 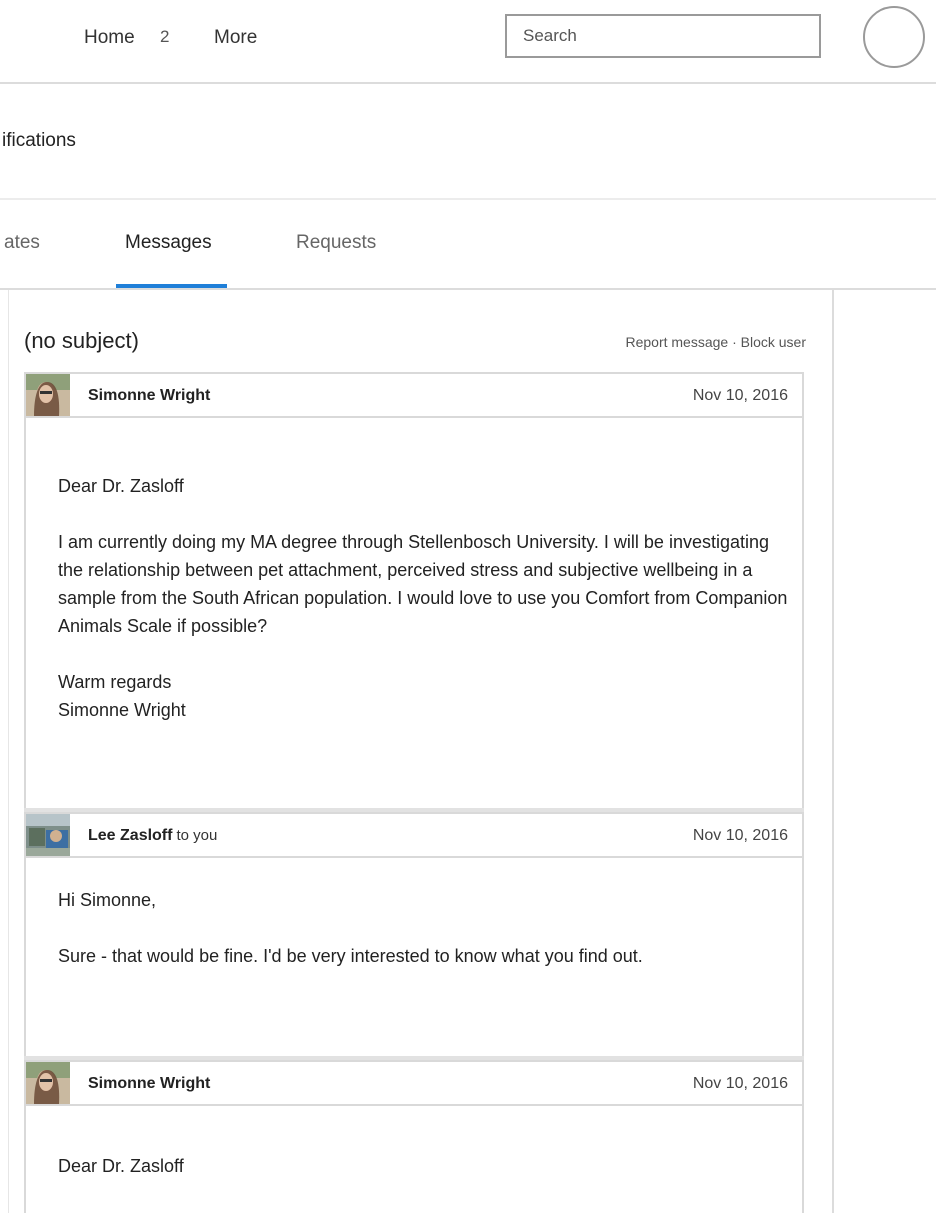 What do you see at coordinates (235, 38) in the screenshot?
I see `nav-more-link: More` at bounding box center [235, 38].